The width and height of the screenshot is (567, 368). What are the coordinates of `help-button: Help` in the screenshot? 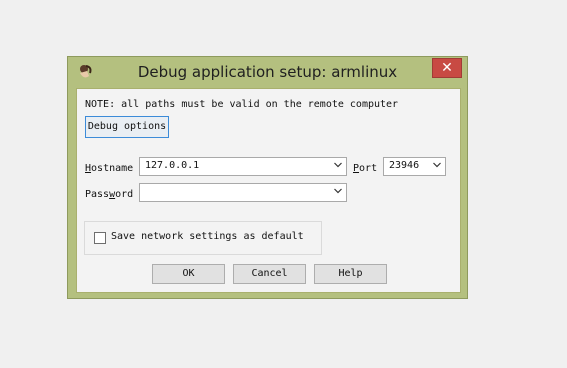 It's located at (350, 274).